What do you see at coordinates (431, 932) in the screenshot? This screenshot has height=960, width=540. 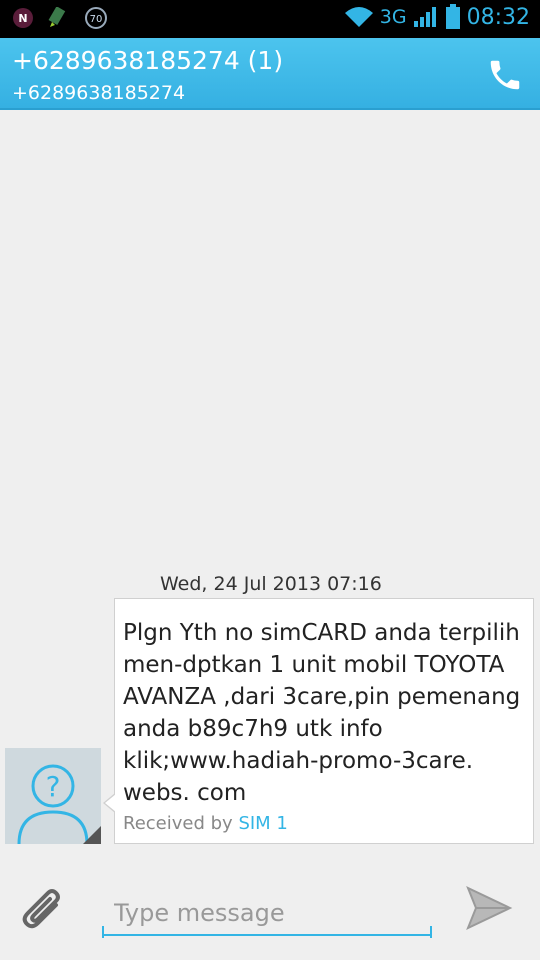 I see `input-edge-right` at bounding box center [431, 932].